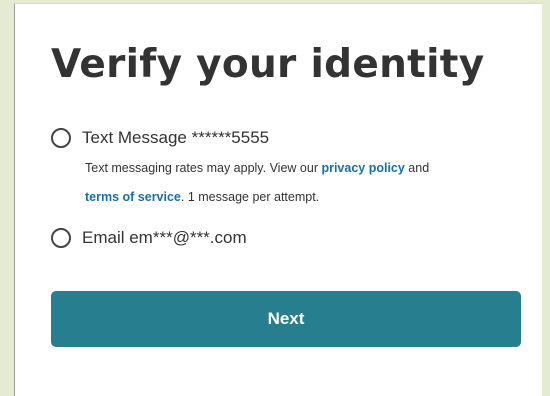  What do you see at coordinates (268, 64) in the screenshot?
I see `page-title: Verify your identity` at bounding box center [268, 64].